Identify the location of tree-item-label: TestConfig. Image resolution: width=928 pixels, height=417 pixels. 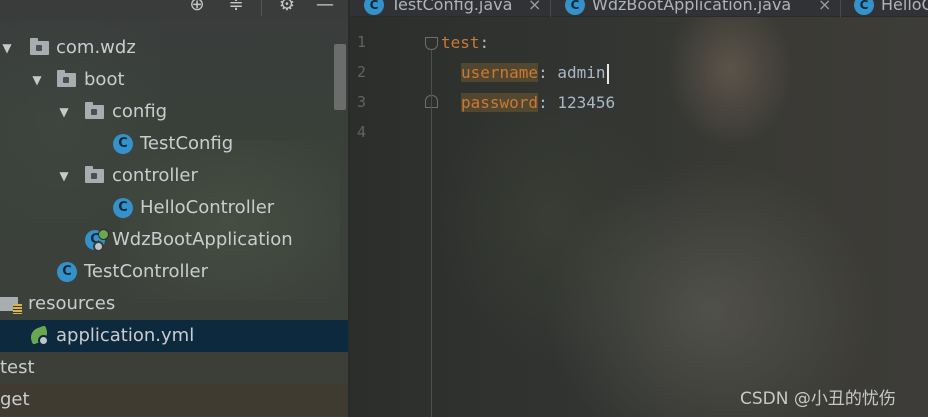
(187, 143).